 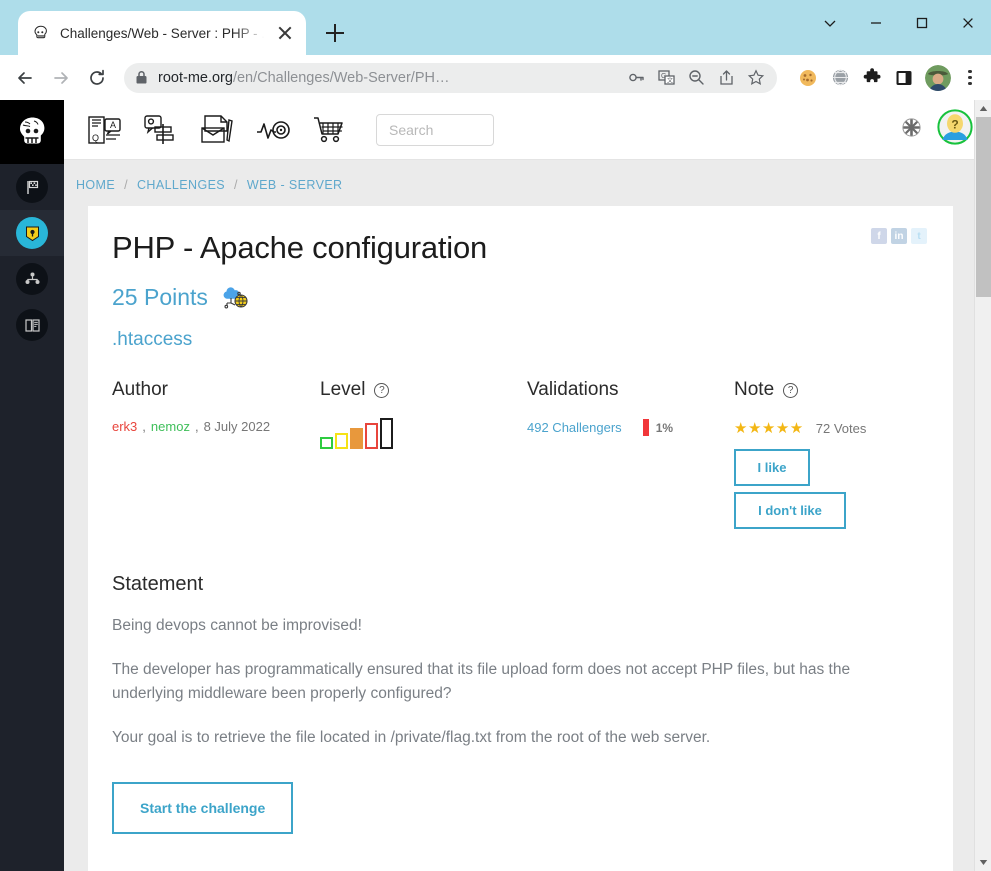 What do you see at coordinates (574, 427) in the screenshot?
I see `challengers-link: 492 Challengers` at bounding box center [574, 427].